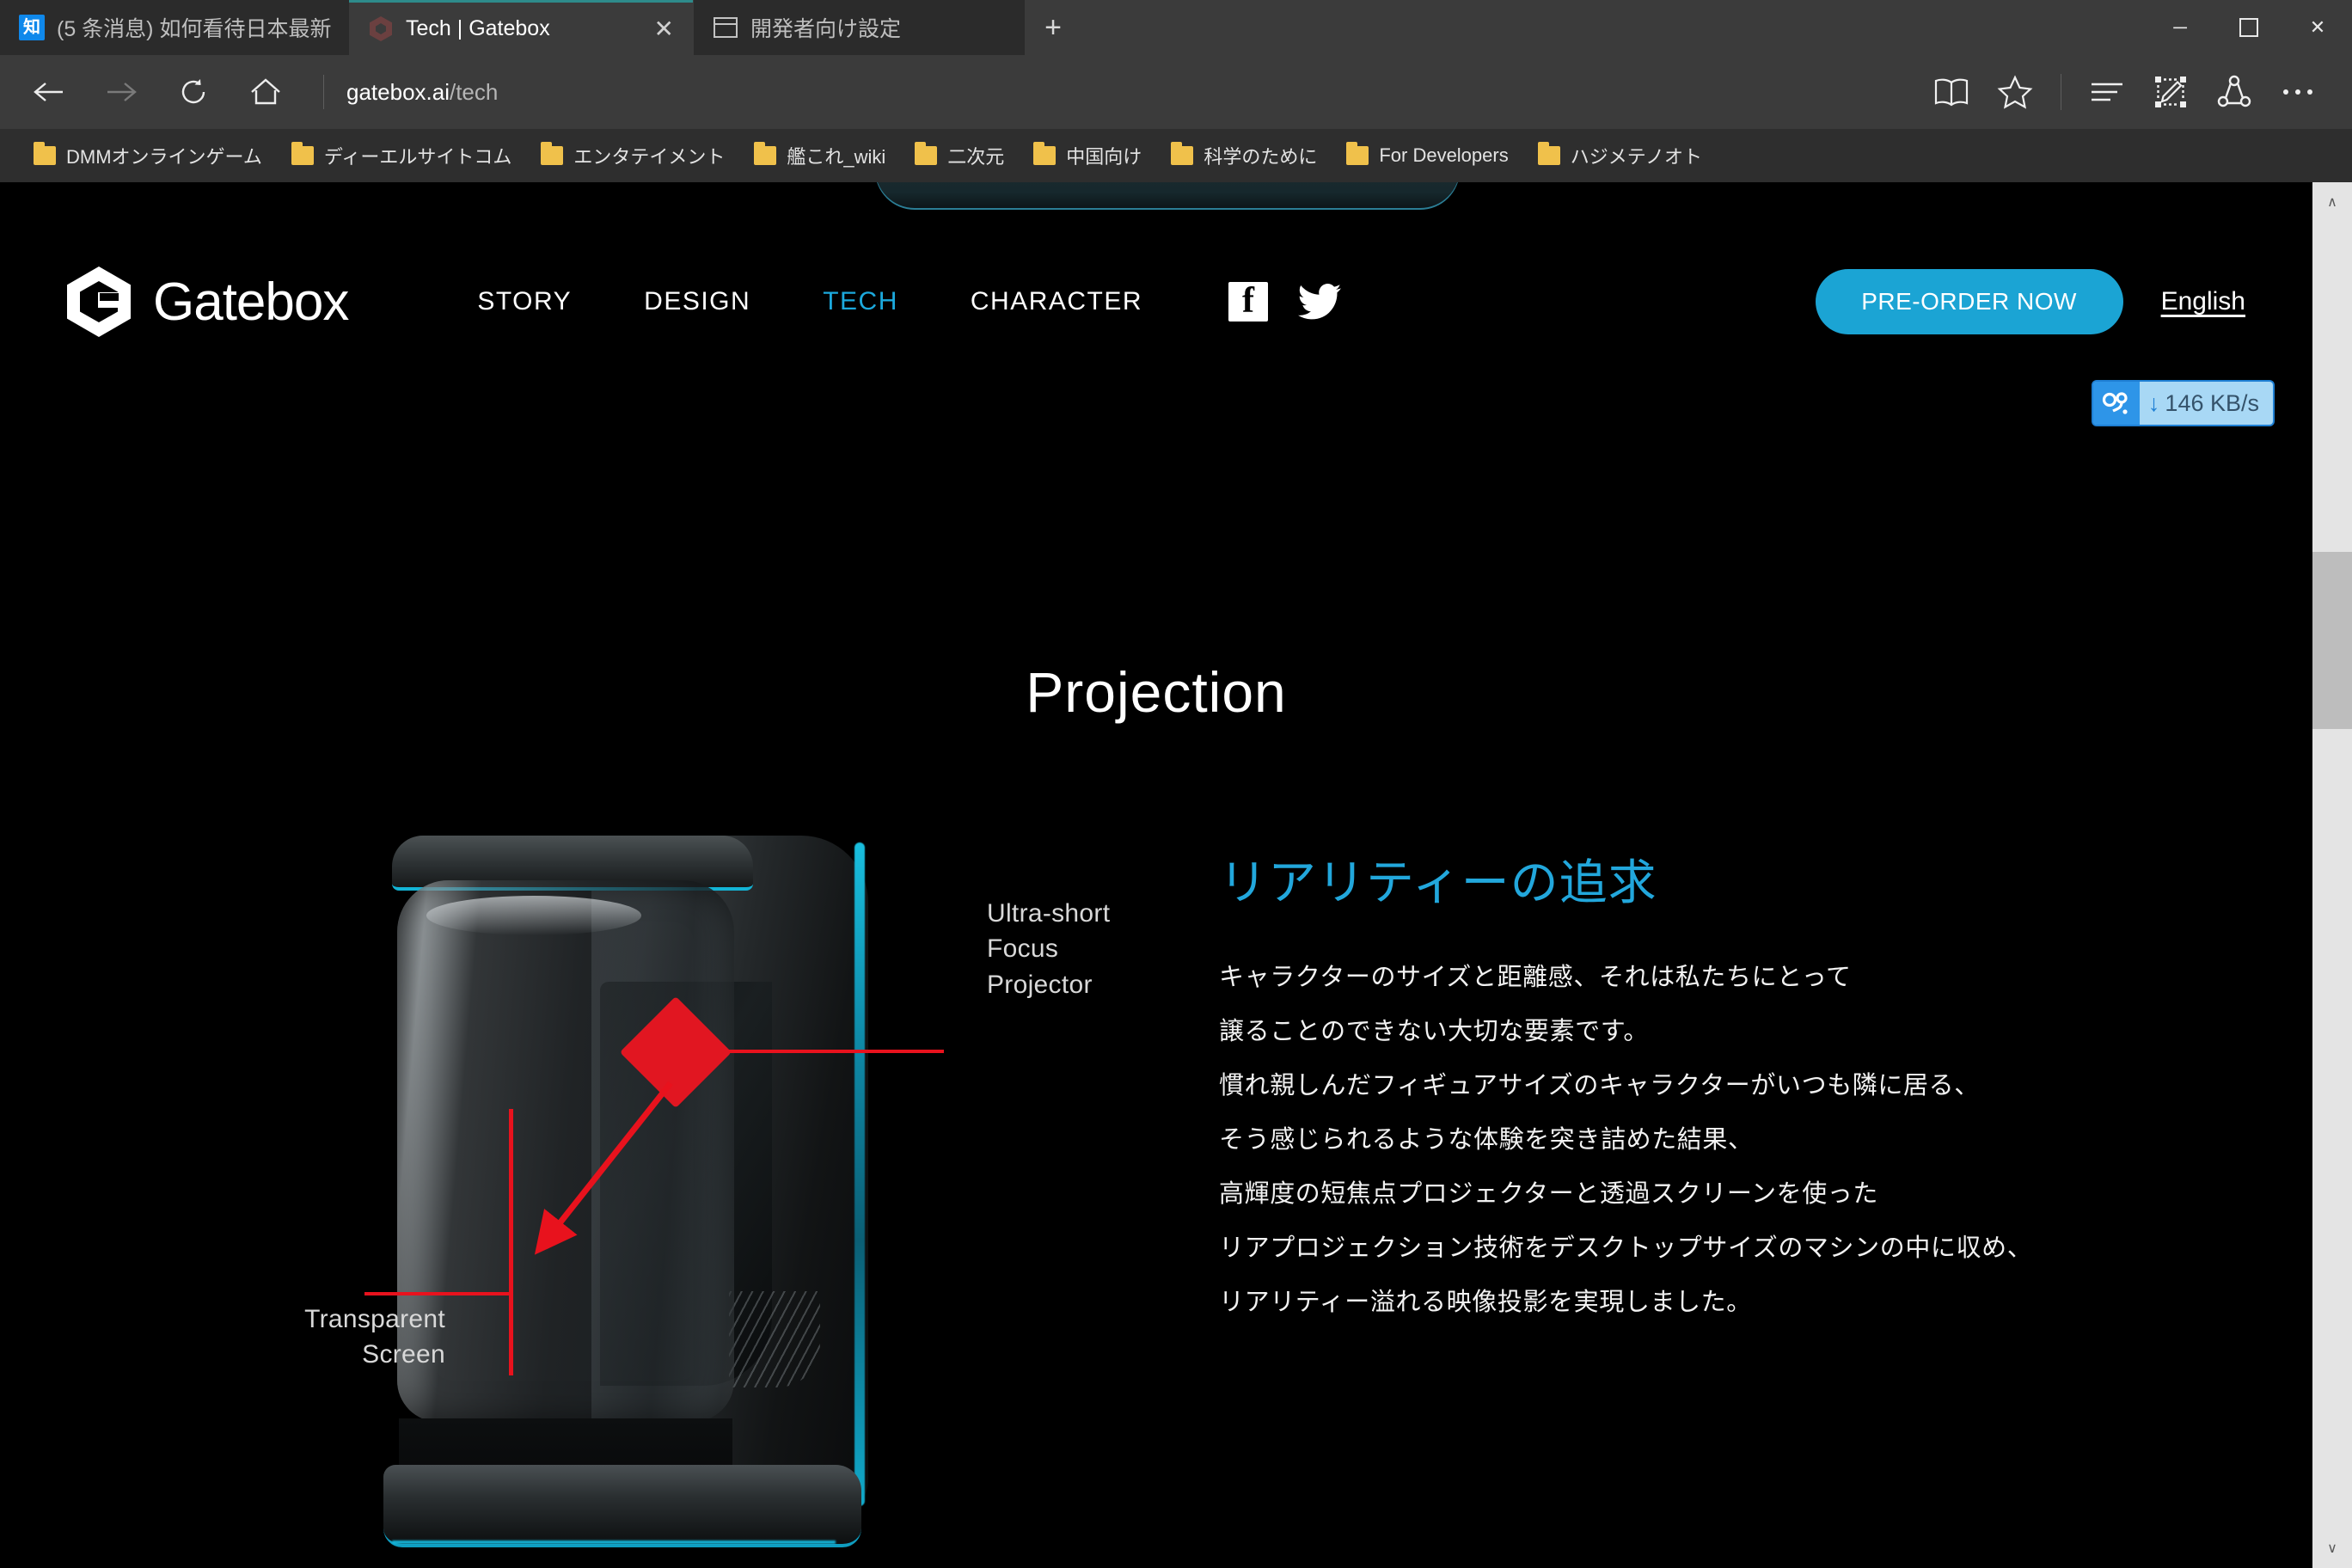 This screenshot has width=2352, height=1568. I want to click on home-button, so click(265, 92).